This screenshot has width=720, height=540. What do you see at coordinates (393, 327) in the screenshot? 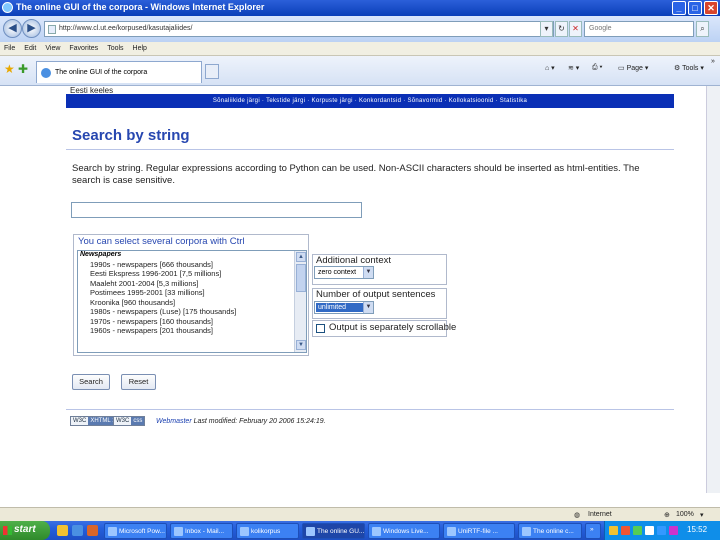
I see `scrollable-checkbox-label: Output is separately scrollable` at bounding box center [393, 327].